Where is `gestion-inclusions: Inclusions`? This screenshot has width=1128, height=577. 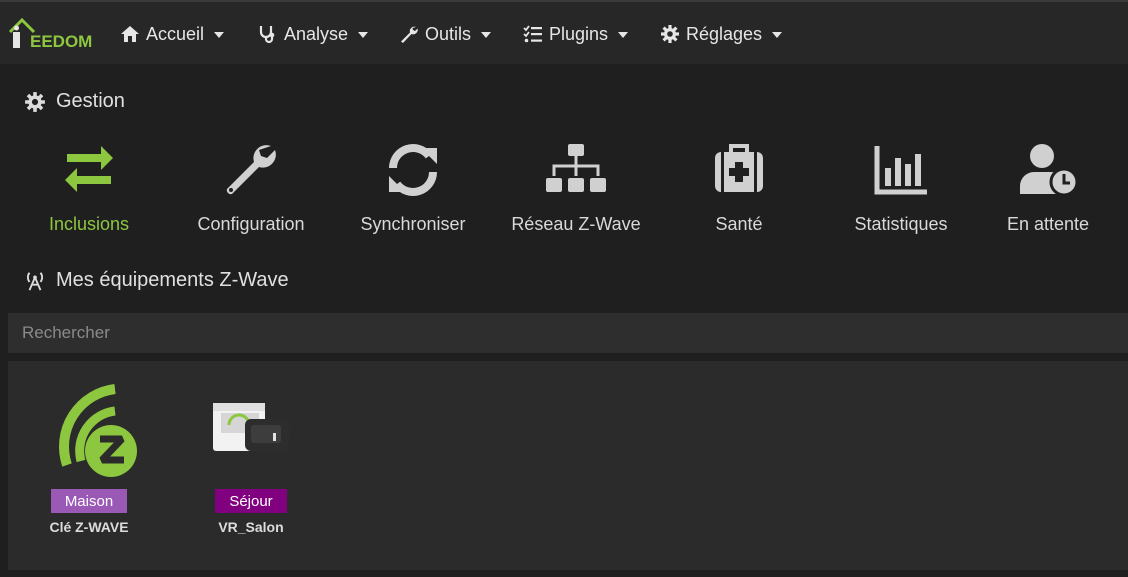 gestion-inclusions: Inclusions is located at coordinates (89, 189).